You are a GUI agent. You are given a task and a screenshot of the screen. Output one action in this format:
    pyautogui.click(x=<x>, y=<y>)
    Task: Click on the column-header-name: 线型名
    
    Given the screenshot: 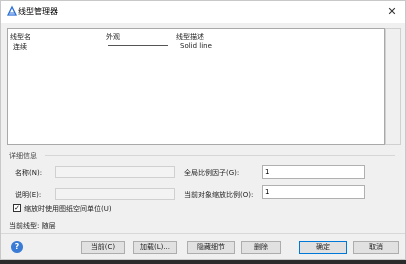 What is the action you would take?
    pyautogui.click(x=20, y=37)
    